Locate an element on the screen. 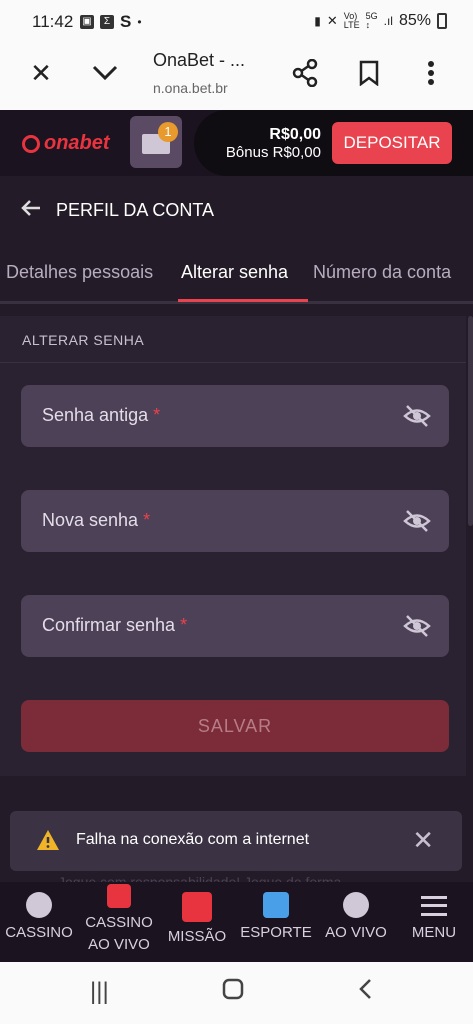 The width and height of the screenshot is (473, 1024). toast-message: Falha na conexão com a internet is located at coordinates (193, 839).